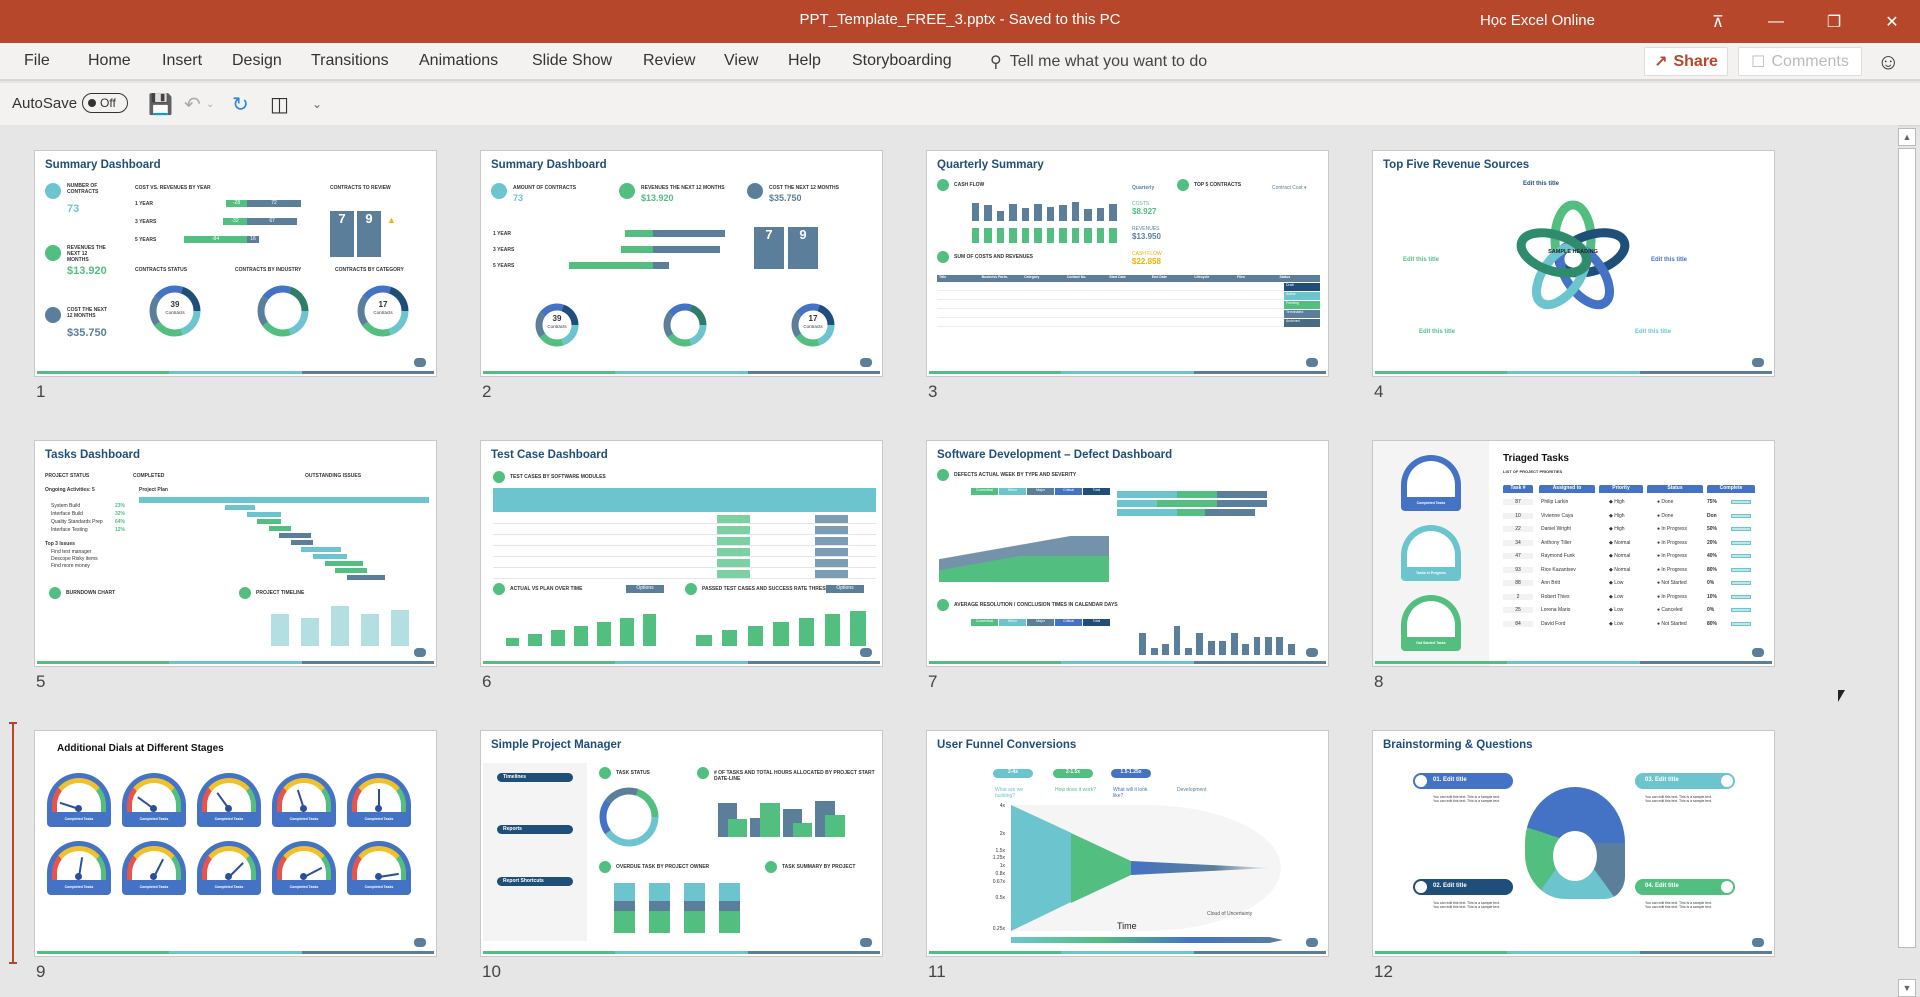 This screenshot has width=1920, height=997. I want to click on slide-number: 2, so click(487, 391).